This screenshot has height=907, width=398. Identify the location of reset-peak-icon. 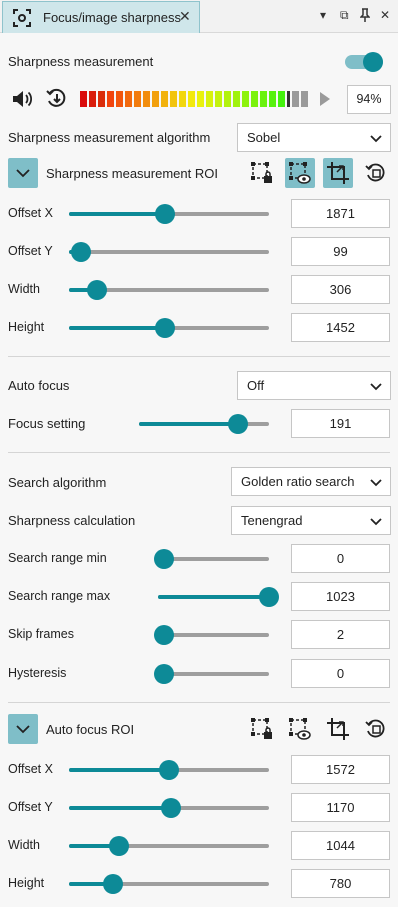
(57, 99).